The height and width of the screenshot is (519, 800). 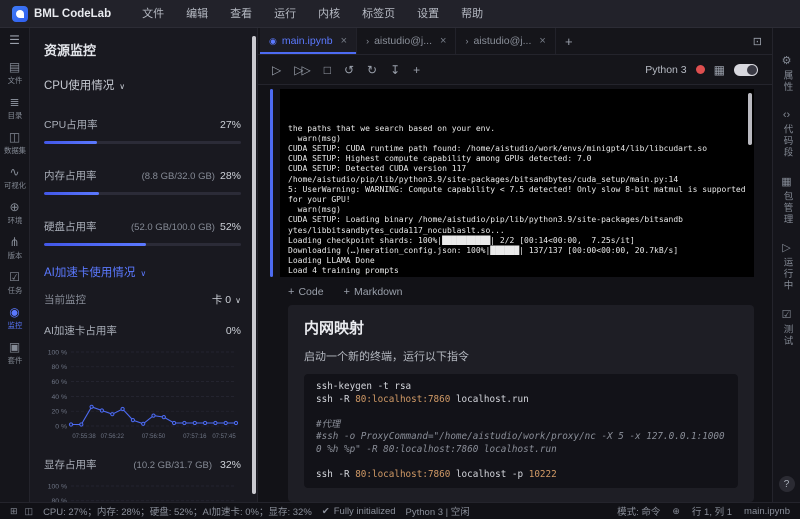 I want to click on svg-text: 60 %, so click(x=60, y=382).